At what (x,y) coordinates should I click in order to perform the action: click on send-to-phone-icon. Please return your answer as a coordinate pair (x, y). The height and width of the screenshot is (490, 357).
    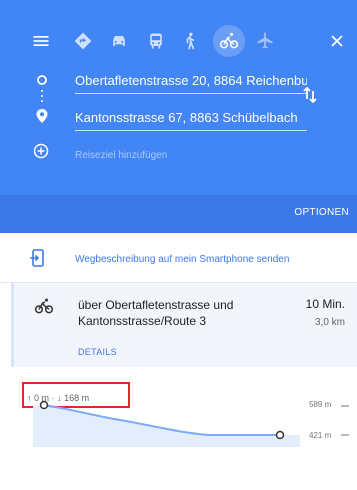
    Looking at the image, I should click on (37, 260).